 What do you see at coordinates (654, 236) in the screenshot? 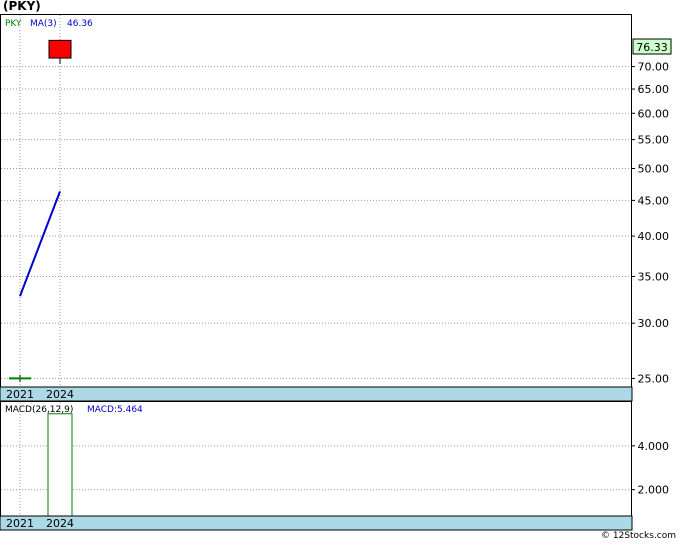
I see `price-tick-label: 40.00` at bounding box center [654, 236].